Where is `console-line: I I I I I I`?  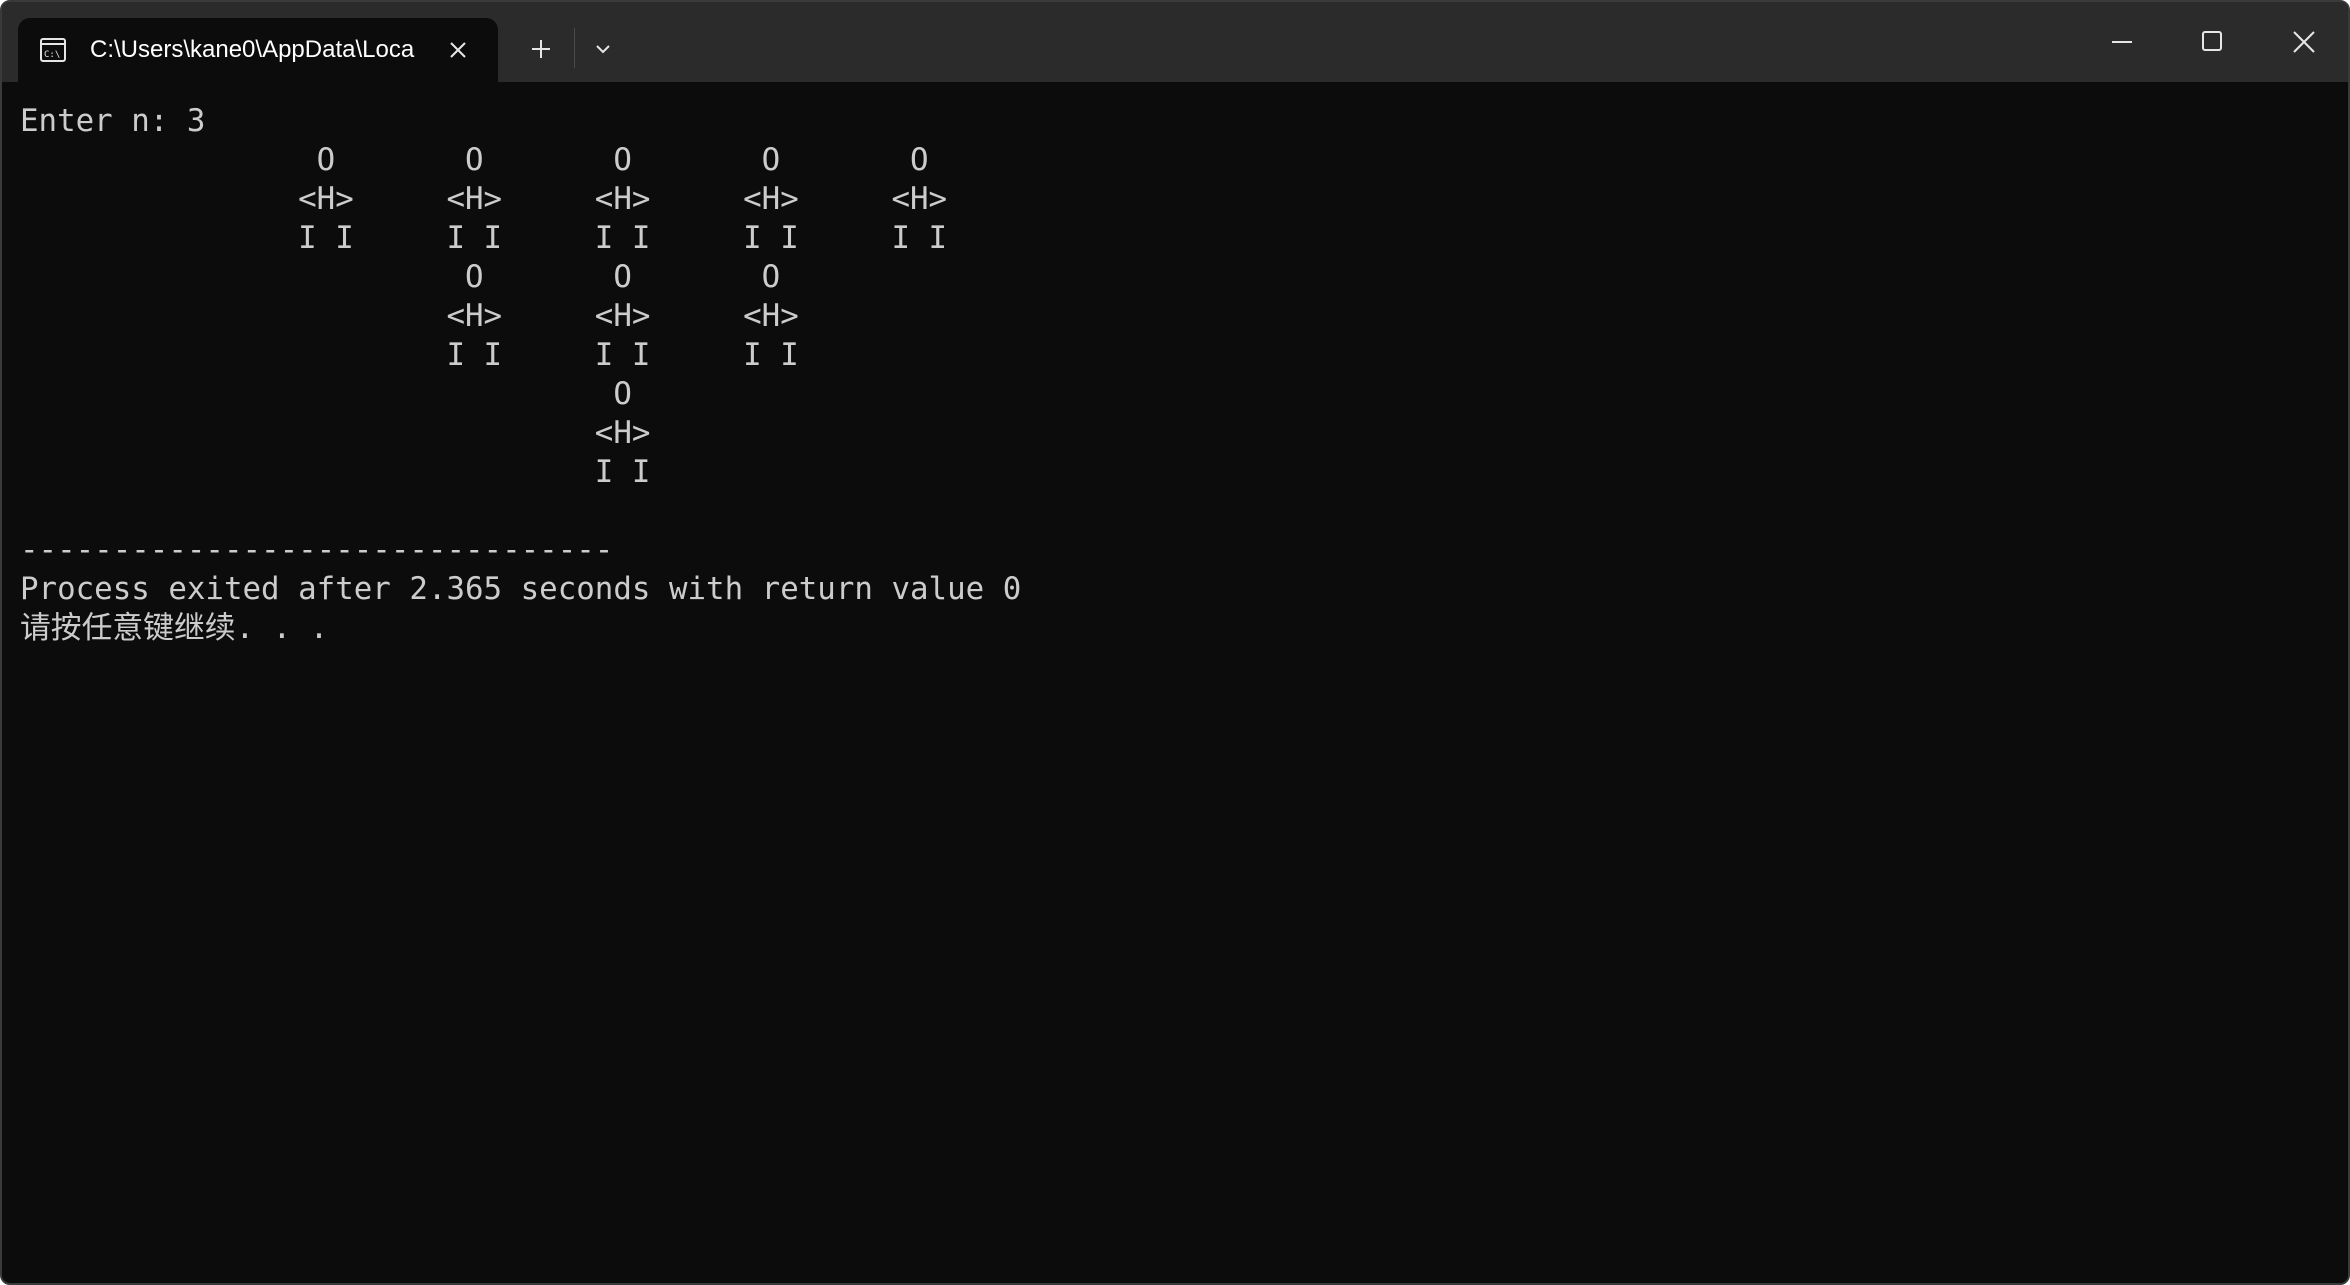 console-line: I I I I I I is located at coordinates (409, 355).